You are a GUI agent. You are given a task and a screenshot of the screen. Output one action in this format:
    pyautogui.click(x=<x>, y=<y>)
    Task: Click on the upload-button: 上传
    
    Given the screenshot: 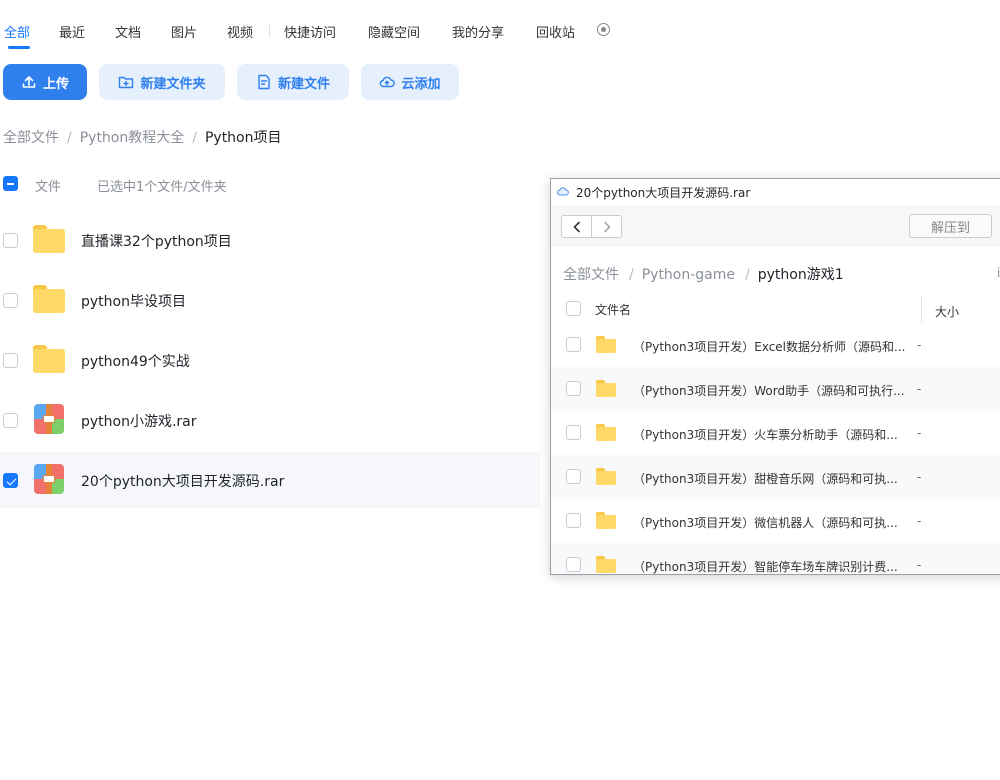 What is the action you would take?
    pyautogui.click(x=45, y=82)
    